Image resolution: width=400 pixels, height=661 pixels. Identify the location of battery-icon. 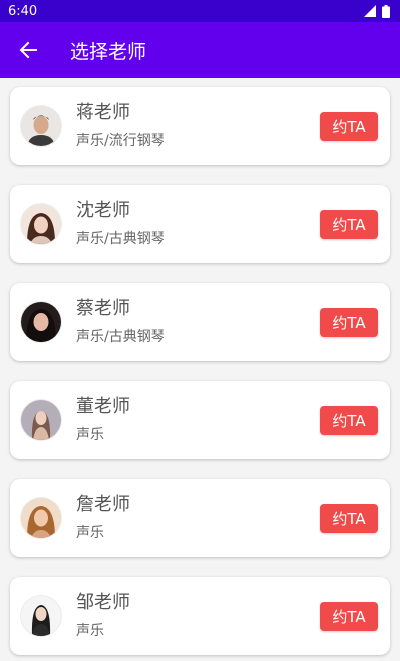
(386, 11).